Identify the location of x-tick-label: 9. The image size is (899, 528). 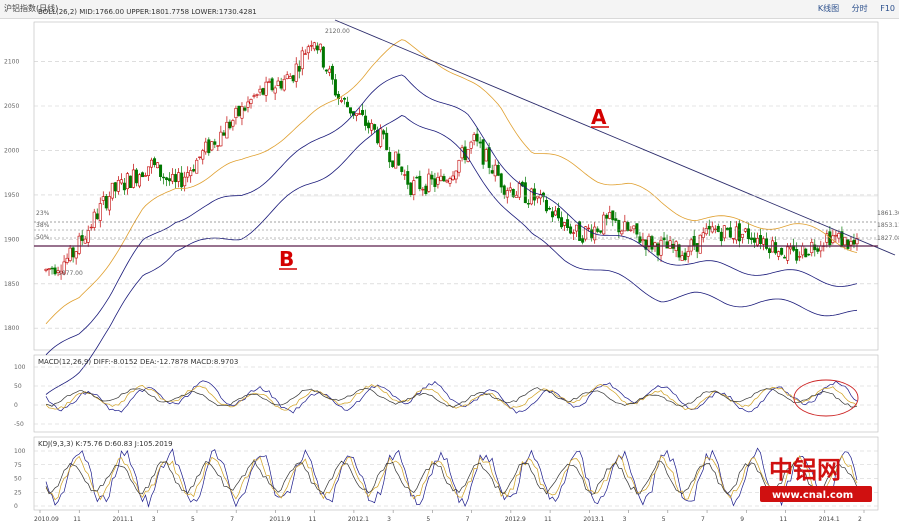
(742, 519).